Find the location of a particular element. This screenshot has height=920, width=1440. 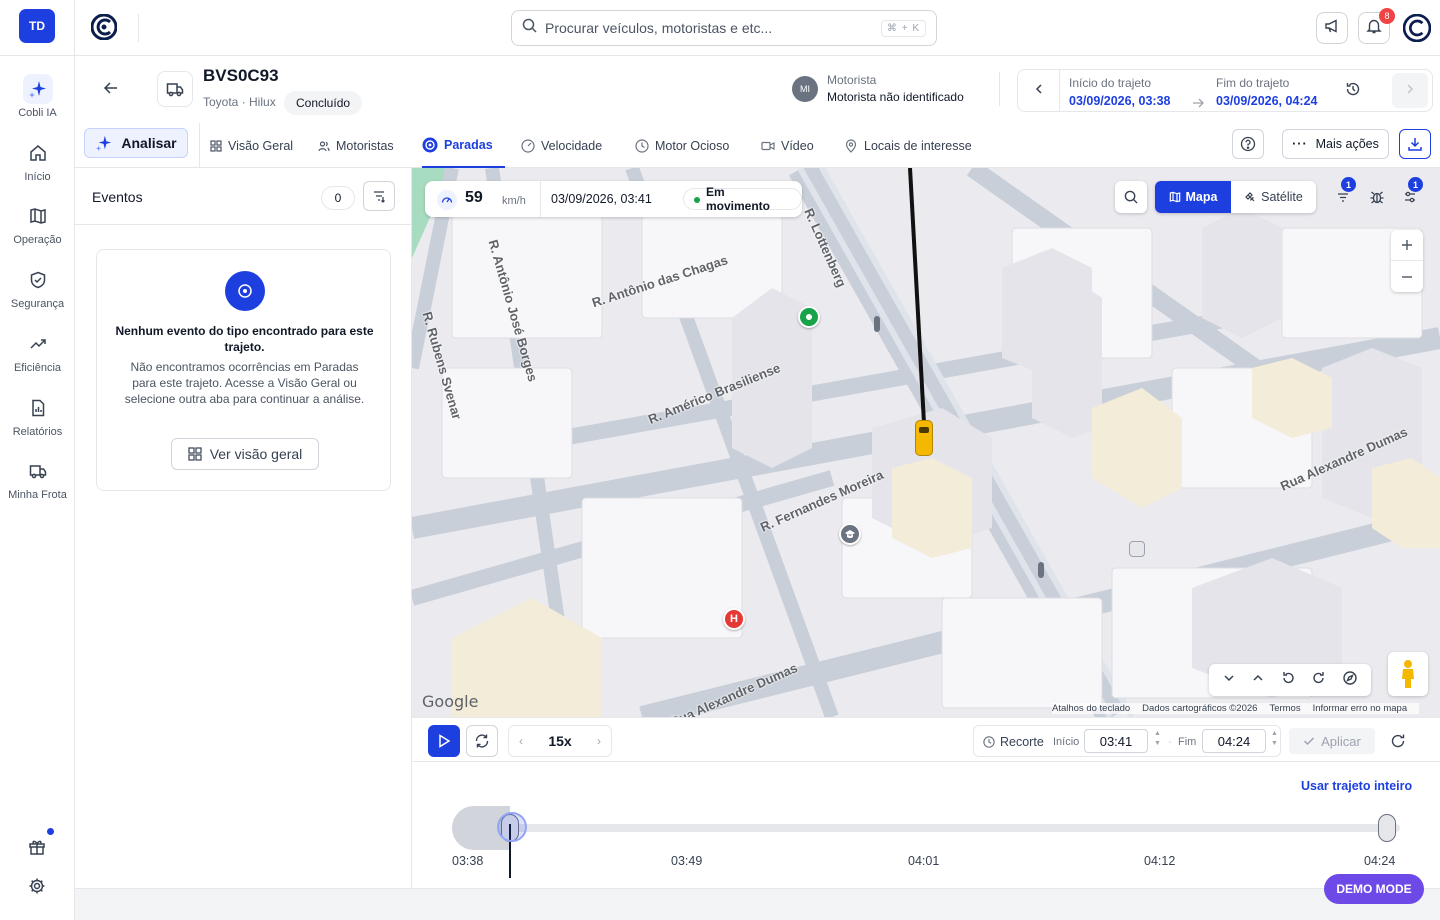

location-pin-icon is located at coordinates (809, 317).